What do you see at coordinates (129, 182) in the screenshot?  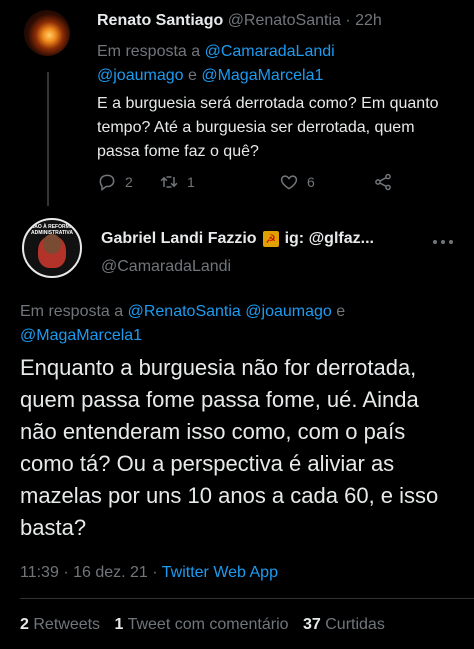 I see `reply-count: 2` at bounding box center [129, 182].